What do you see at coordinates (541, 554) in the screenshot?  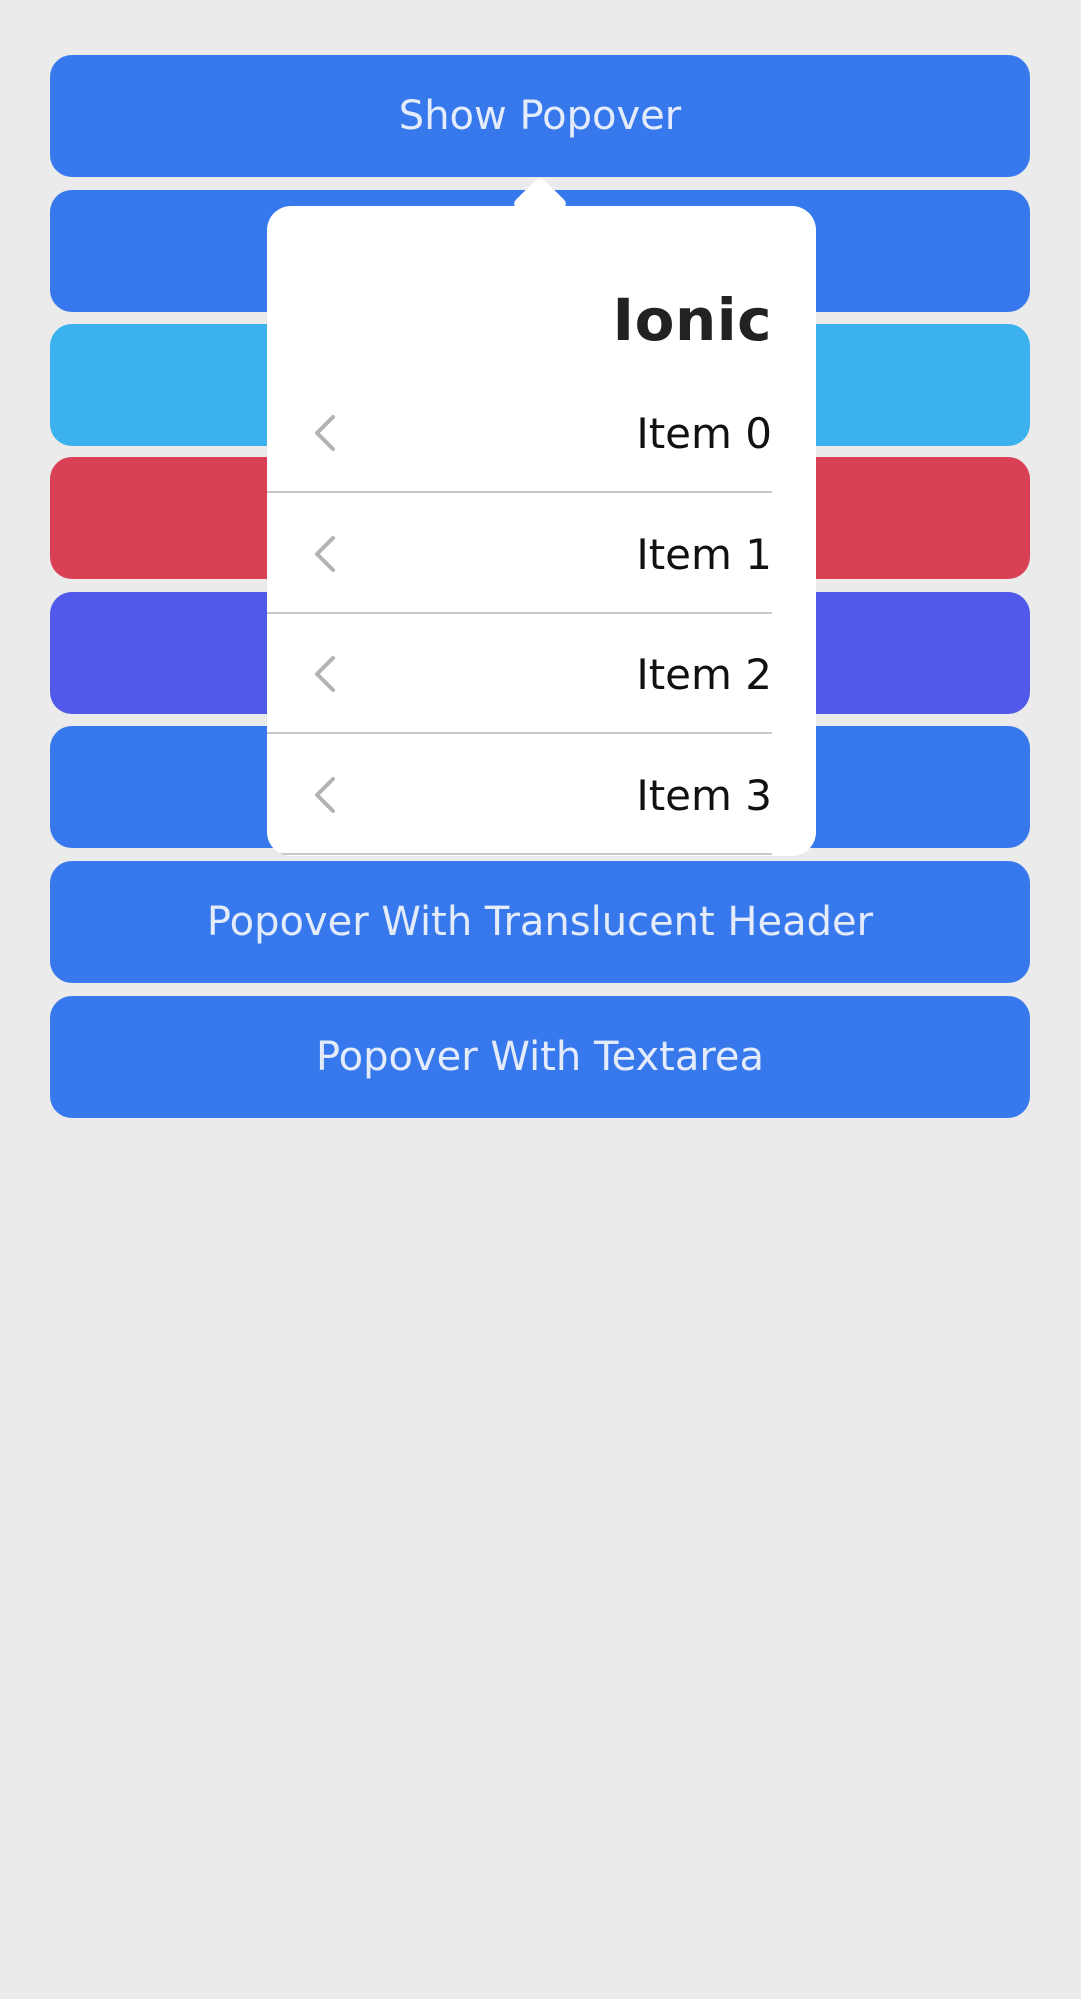 I see `list-item: Item 1` at bounding box center [541, 554].